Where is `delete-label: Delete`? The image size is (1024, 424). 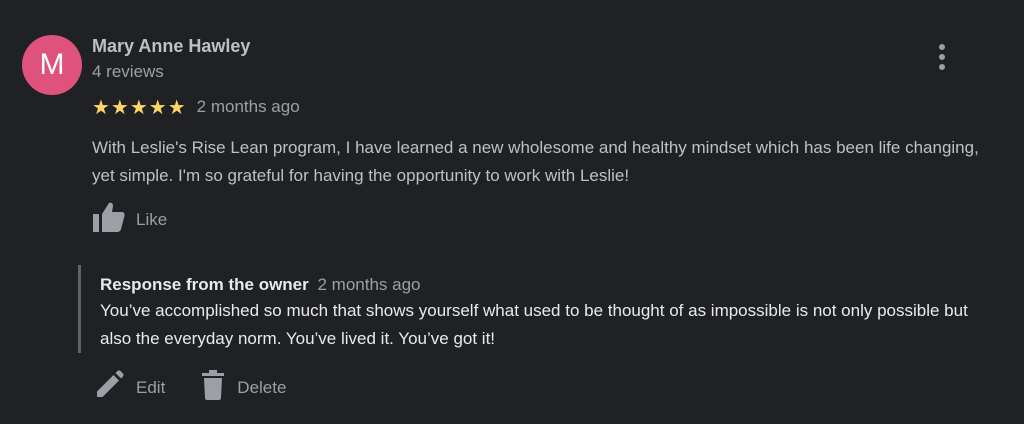
delete-label: Delete is located at coordinates (262, 387).